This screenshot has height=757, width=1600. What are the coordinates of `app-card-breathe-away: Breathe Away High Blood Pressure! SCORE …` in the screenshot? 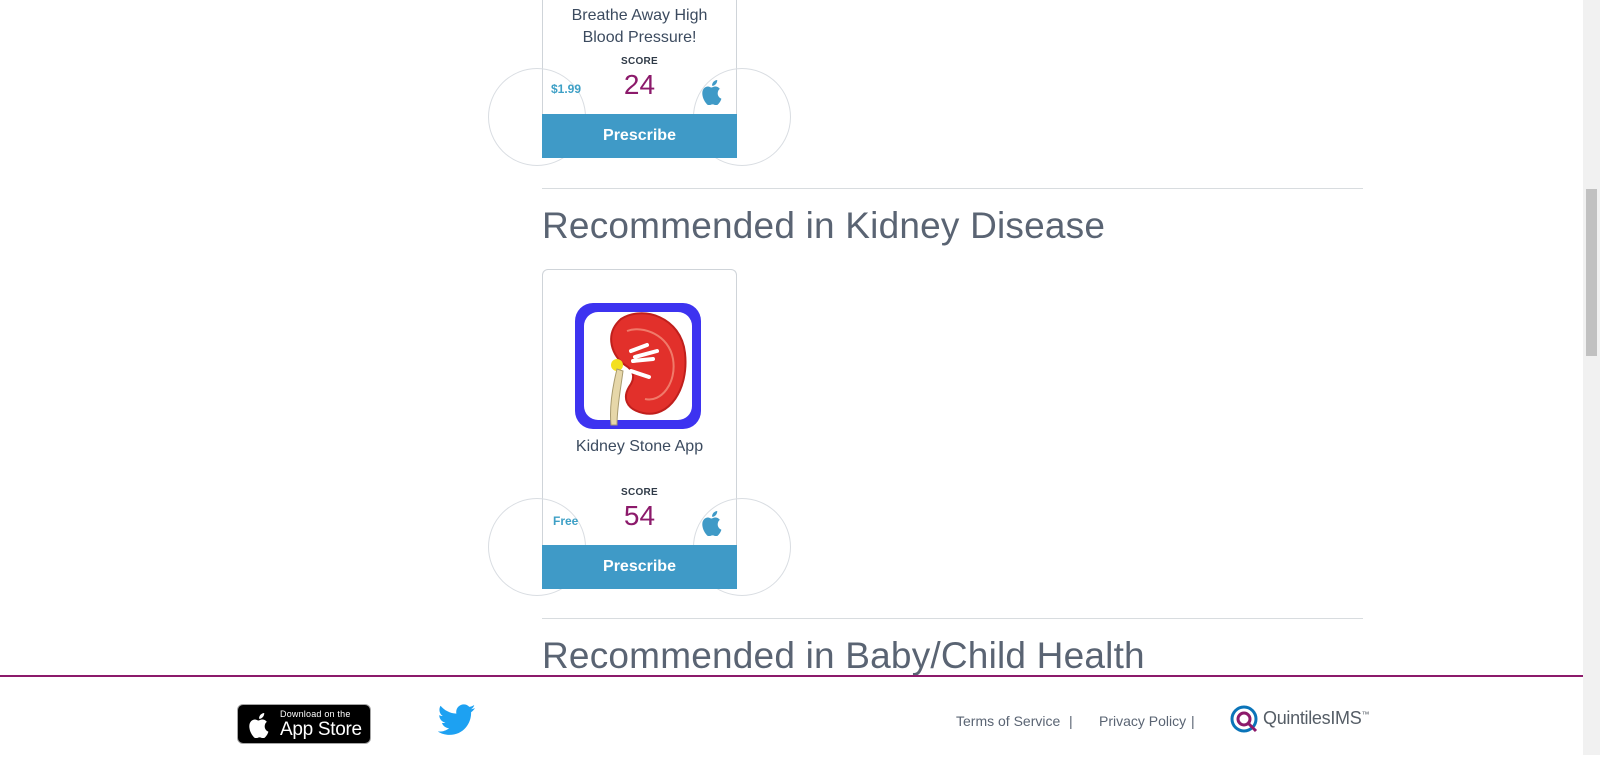 It's located at (639, 83).